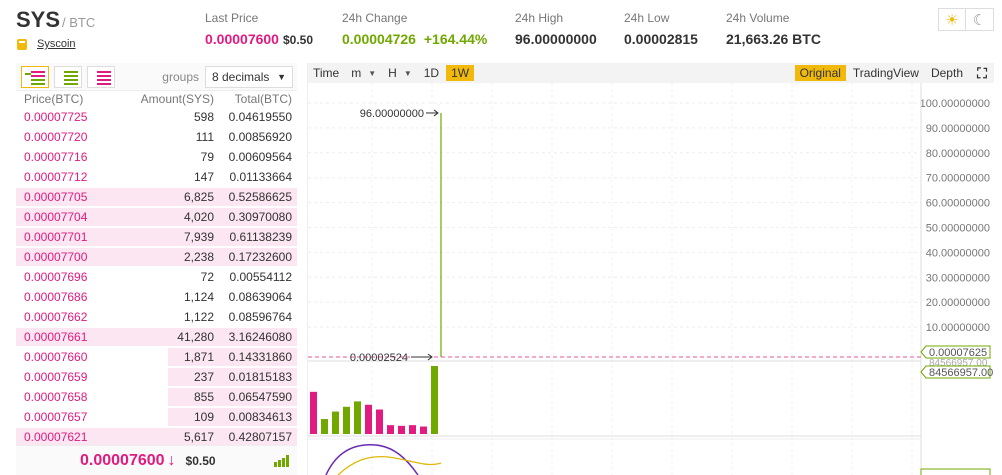  I want to click on order-total: 0.61138239, so click(260, 237).